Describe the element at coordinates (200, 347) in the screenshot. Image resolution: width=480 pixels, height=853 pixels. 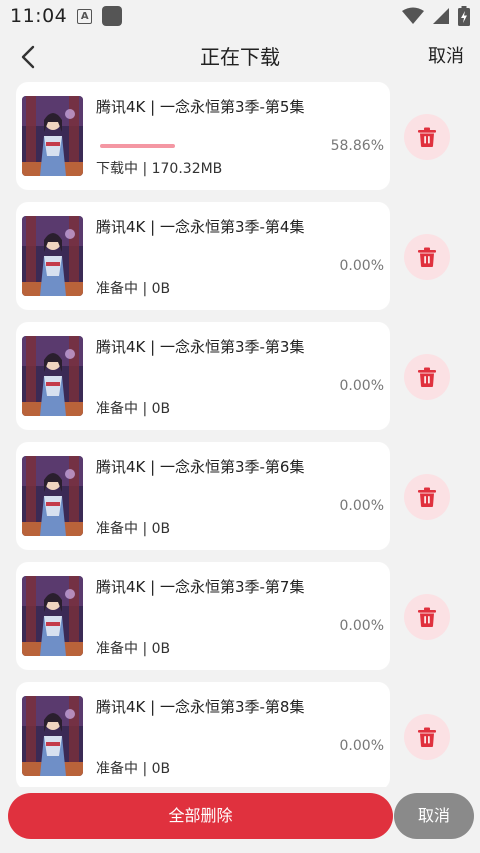
I see `episode-title: 腾讯4K | 一念永恒第3季-第3集` at that location.